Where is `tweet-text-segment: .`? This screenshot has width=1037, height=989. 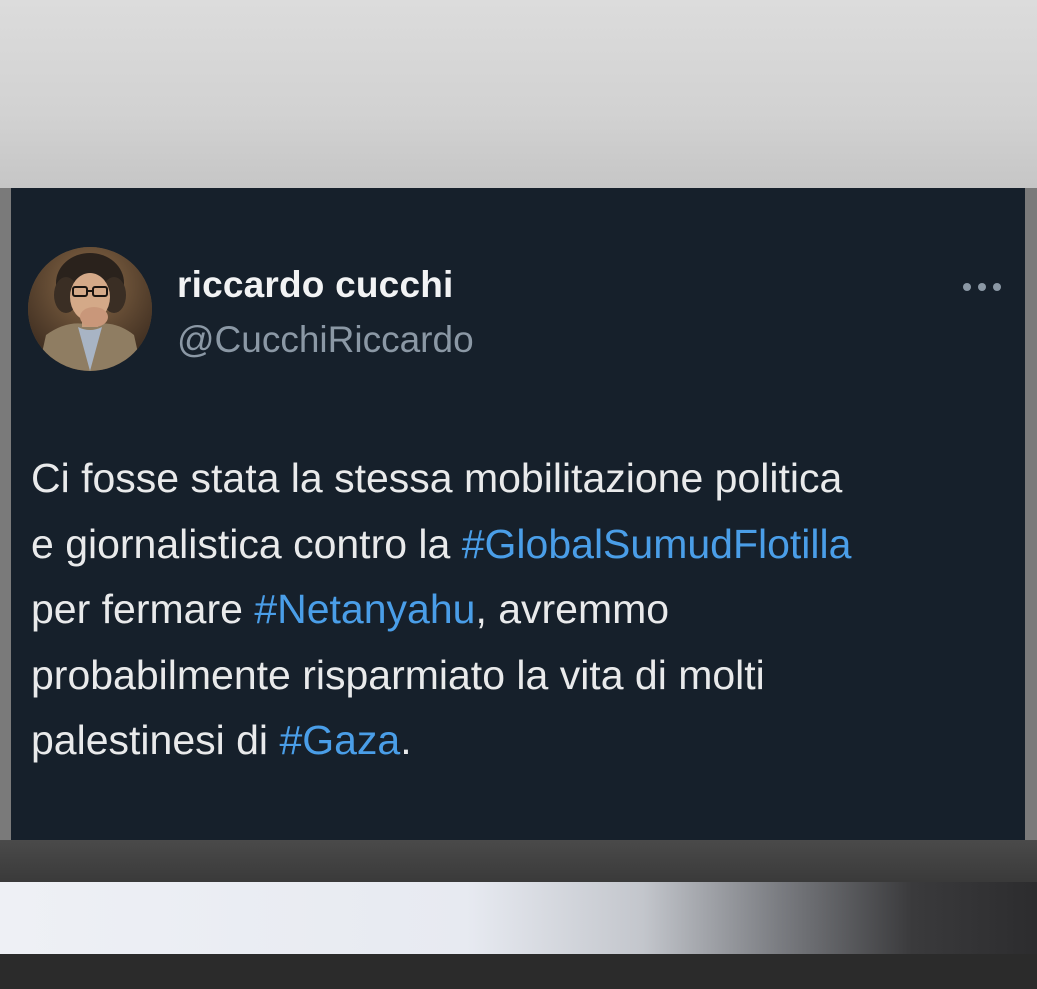
tweet-text-segment: . is located at coordinates (406, 740).